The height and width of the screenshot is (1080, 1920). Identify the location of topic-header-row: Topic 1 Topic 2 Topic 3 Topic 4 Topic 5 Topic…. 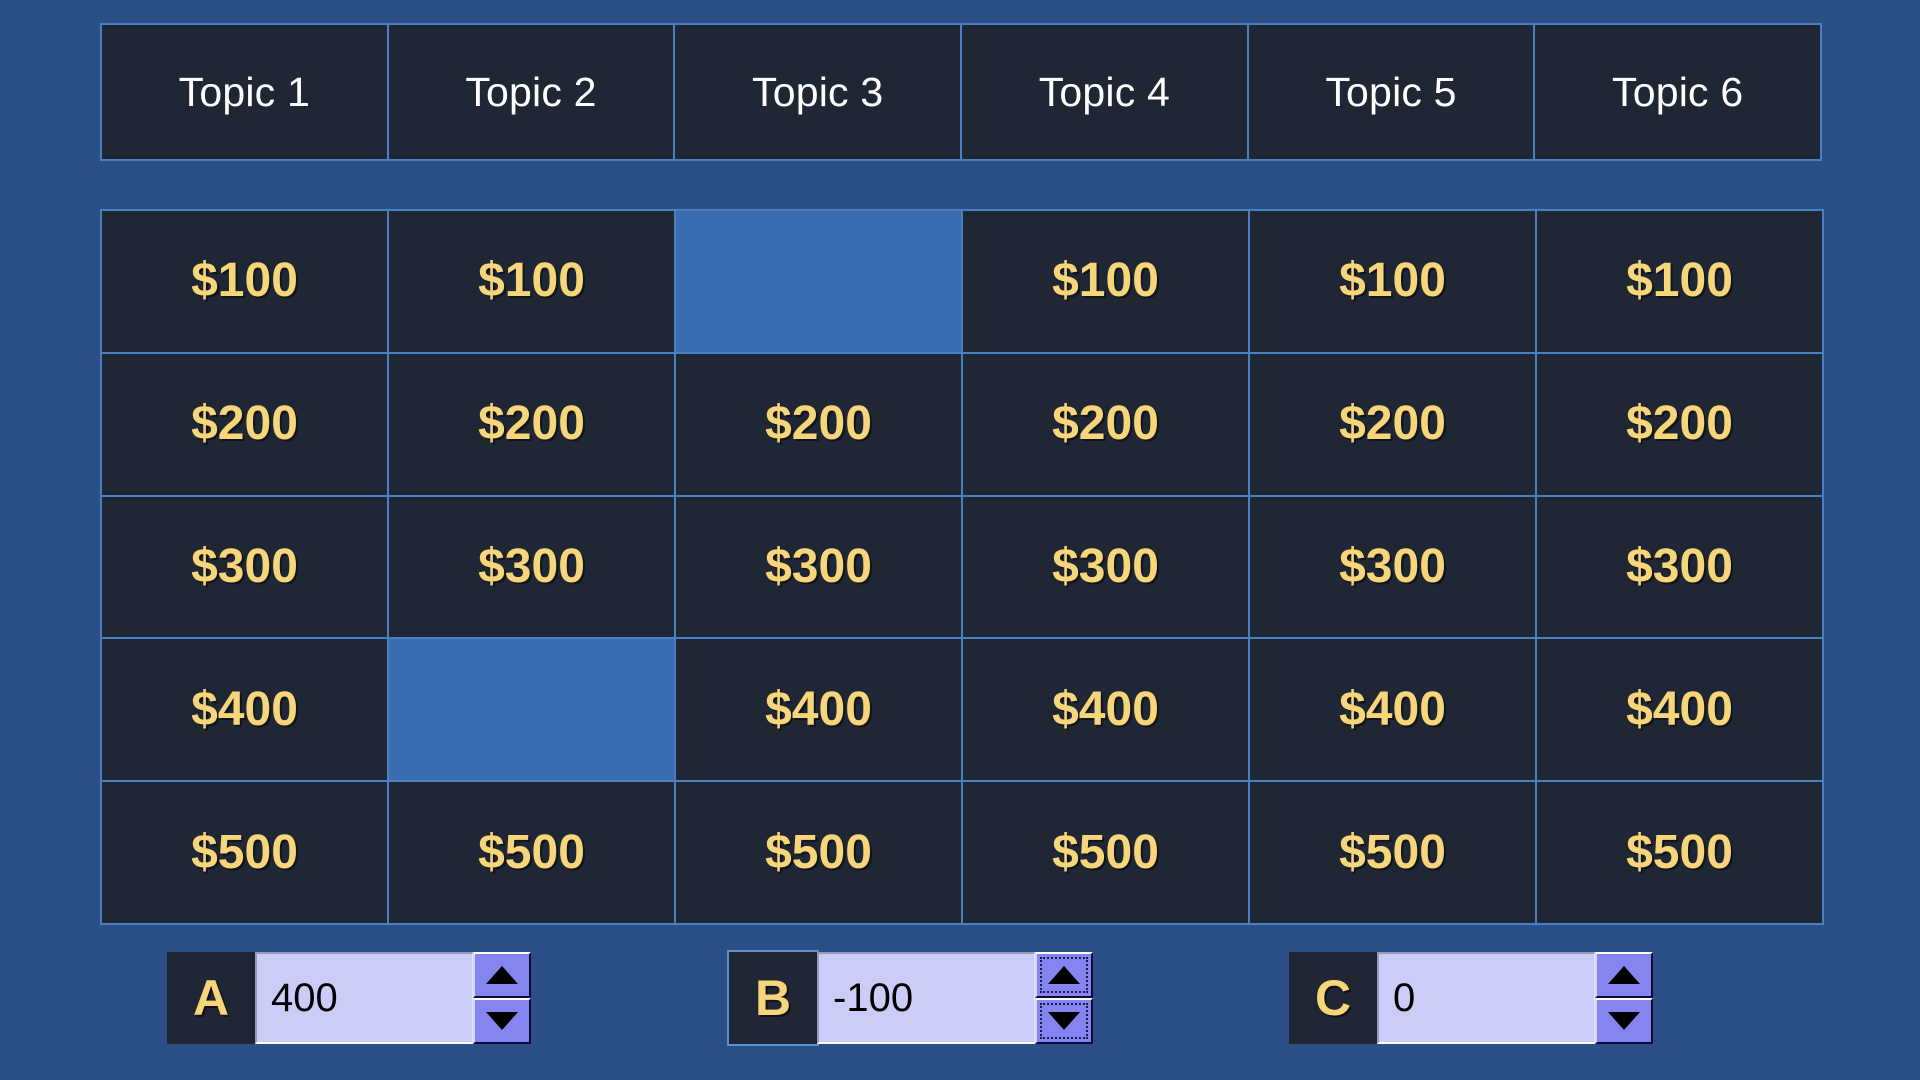
(961, 92).